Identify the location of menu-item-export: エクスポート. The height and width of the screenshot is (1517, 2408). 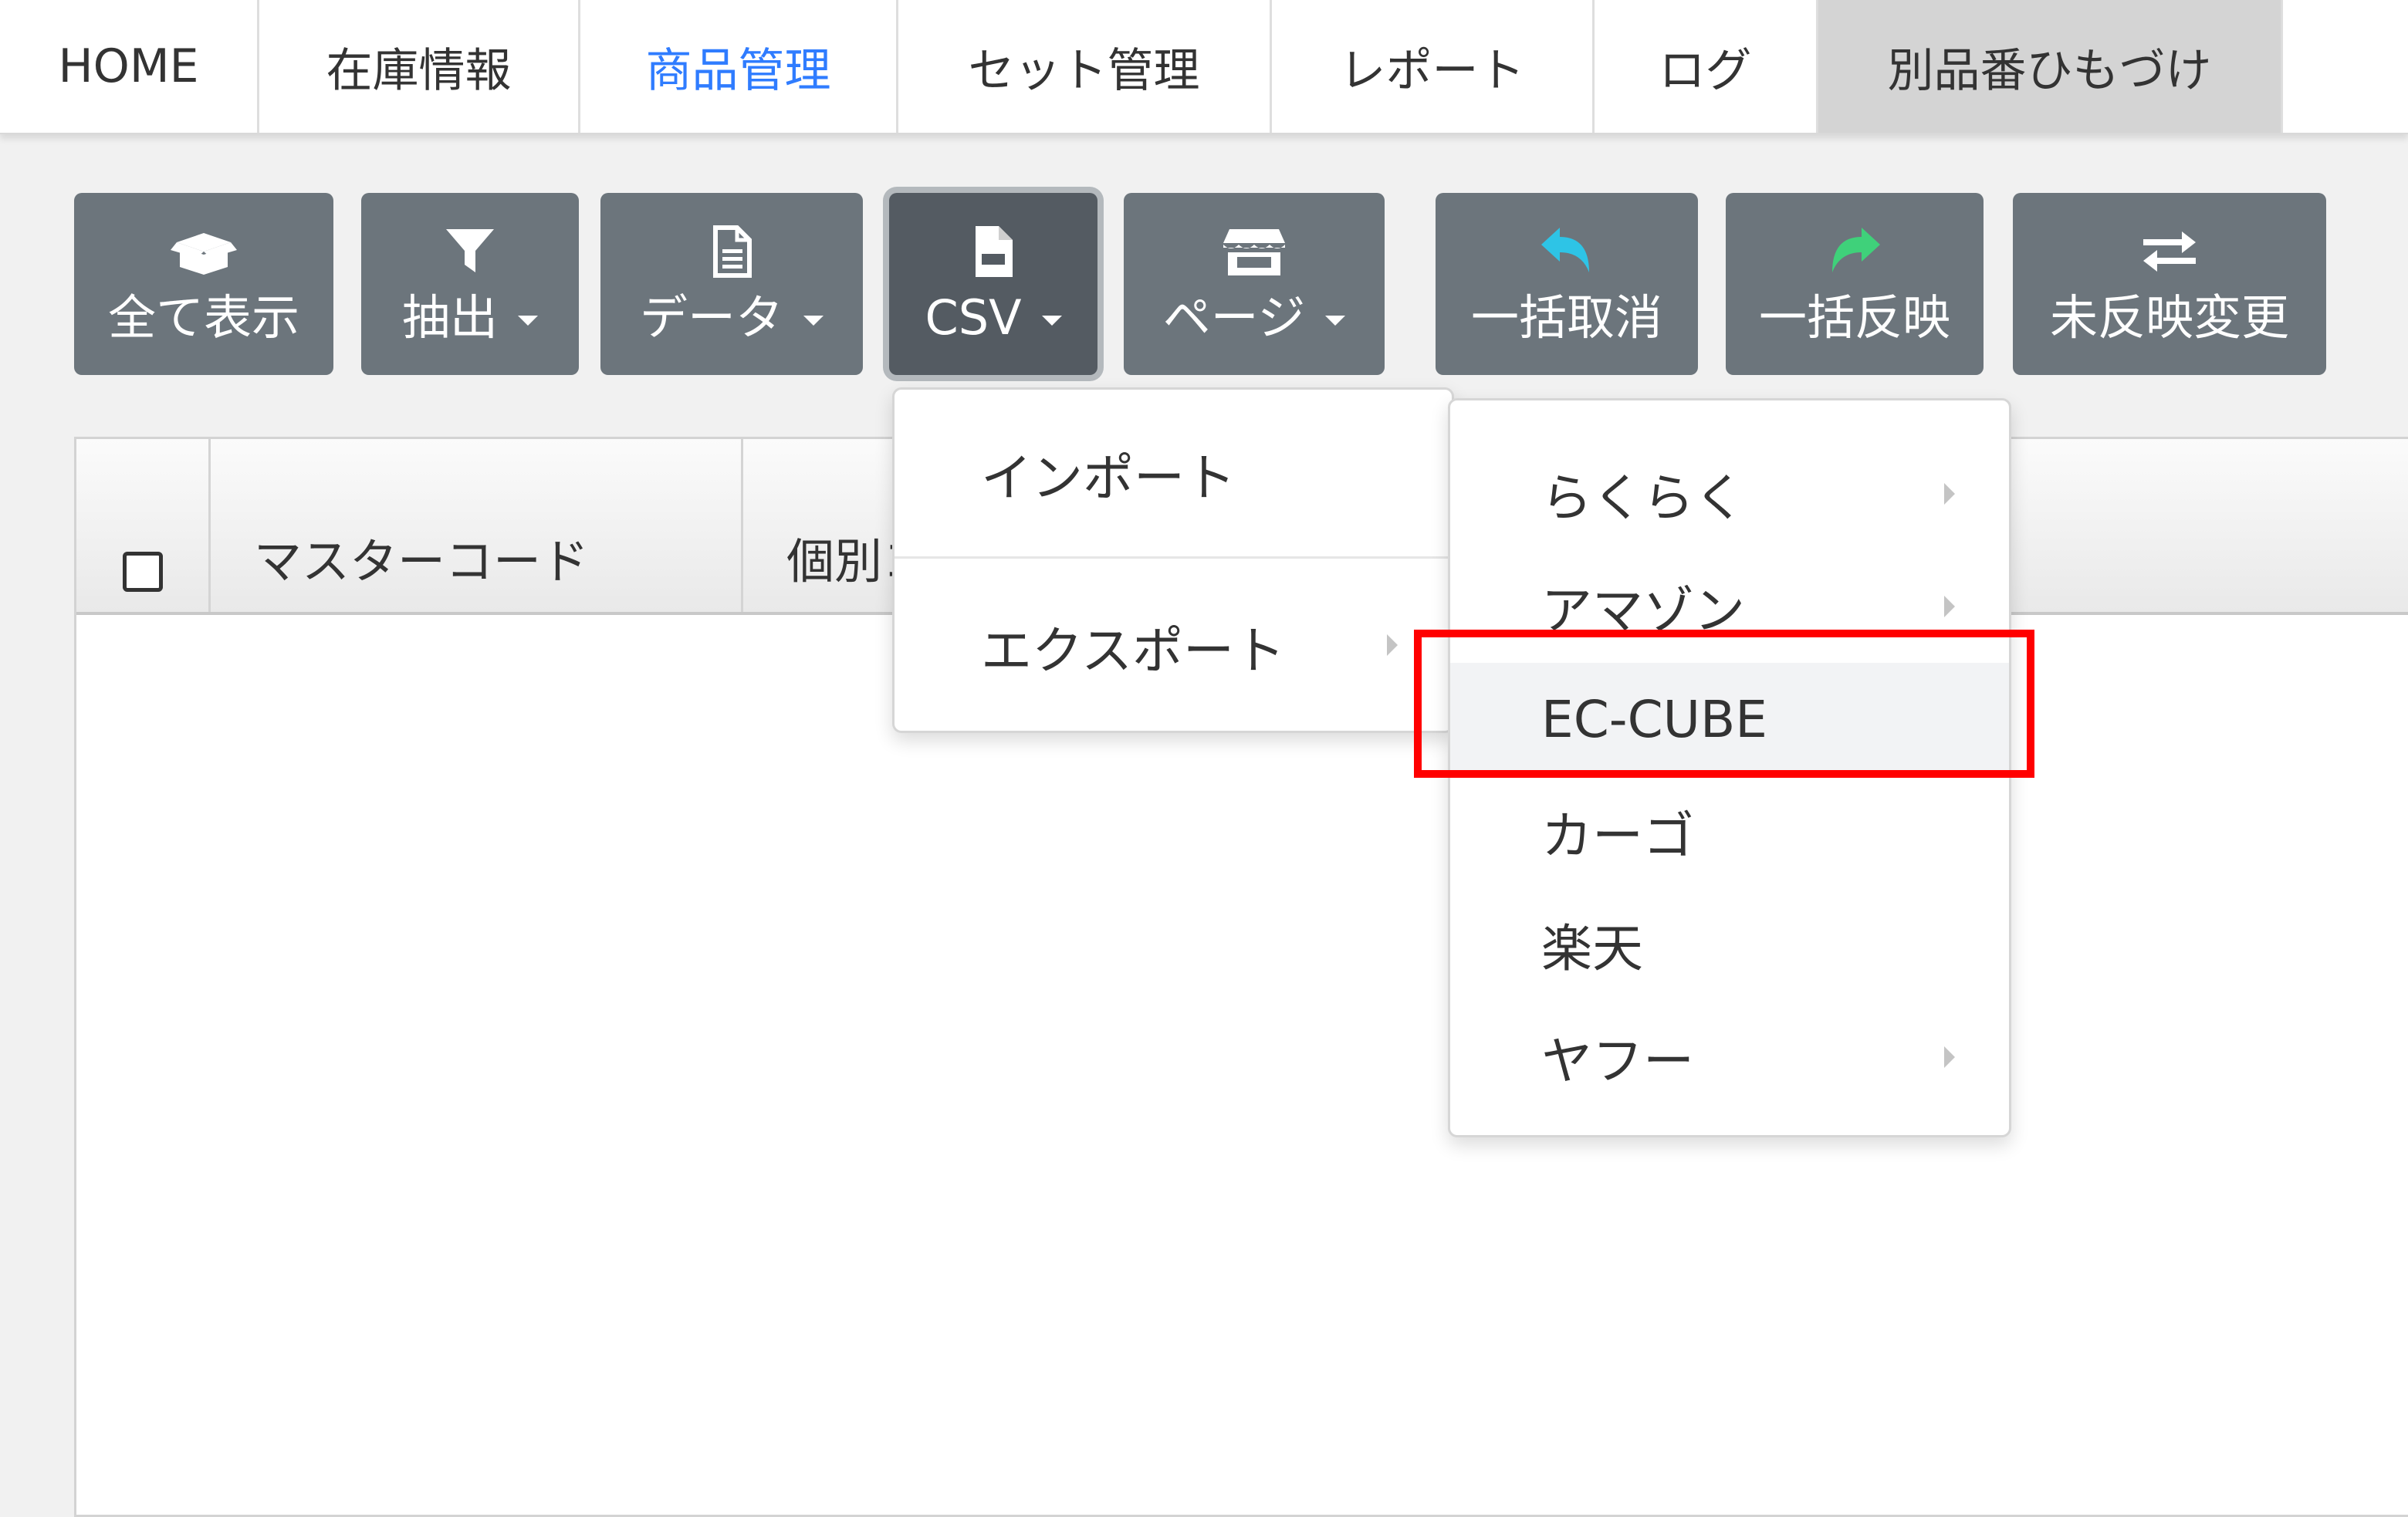
(1174, 647).